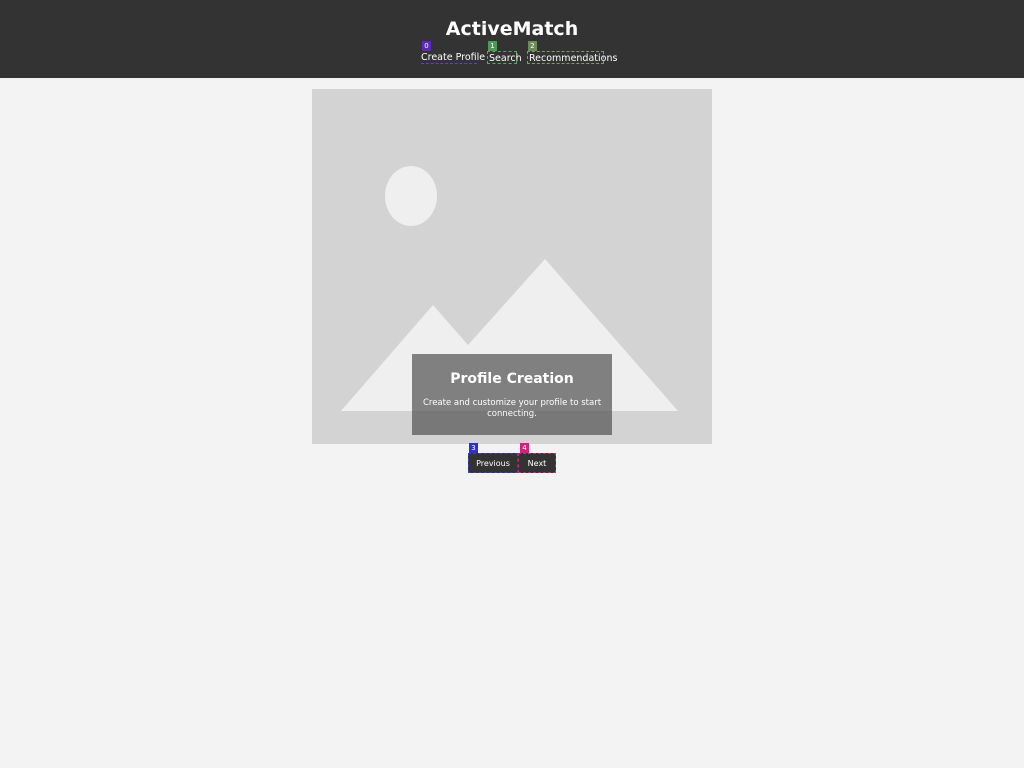  What do you see at coordinates (493, 463) in the screenshot?
I see `previous-slide-button: Previous` at bounding box center [493, 463].